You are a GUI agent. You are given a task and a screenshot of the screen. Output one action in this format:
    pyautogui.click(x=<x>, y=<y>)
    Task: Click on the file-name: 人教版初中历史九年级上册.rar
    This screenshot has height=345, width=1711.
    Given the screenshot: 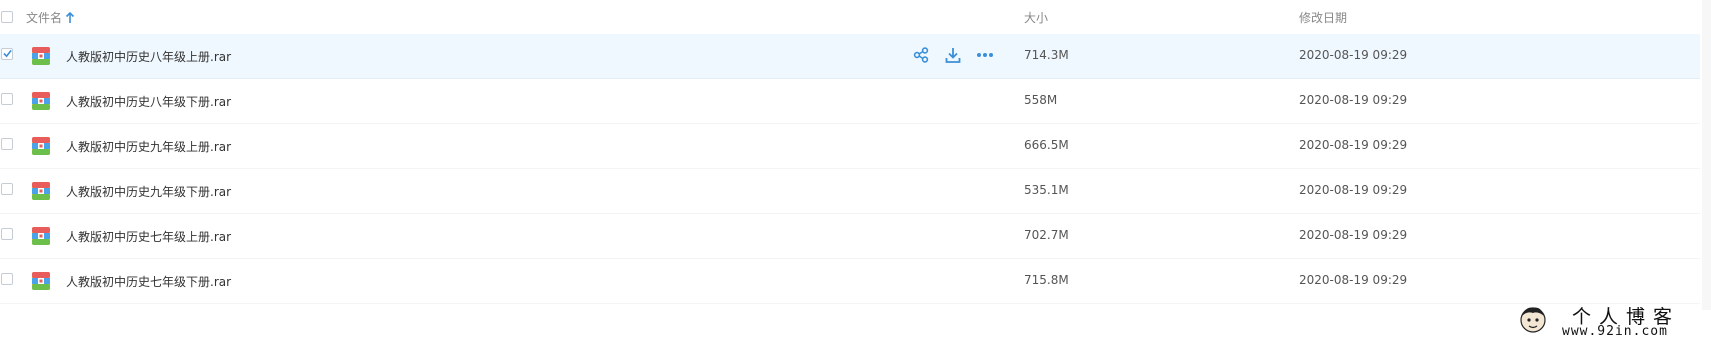 What is the action you would take?
    pyautogui.click(x=148, y=146)
    